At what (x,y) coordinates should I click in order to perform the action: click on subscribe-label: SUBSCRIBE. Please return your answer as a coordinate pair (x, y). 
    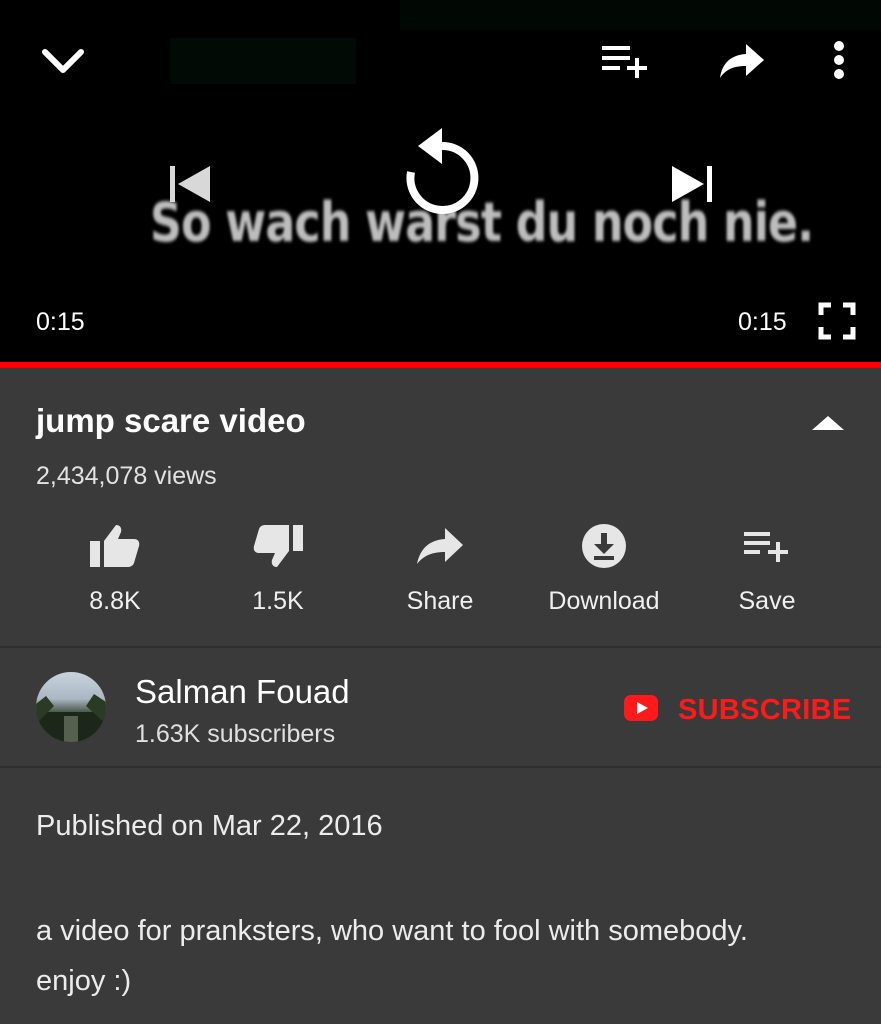
    Looking at the image, I should click on (765, 709).